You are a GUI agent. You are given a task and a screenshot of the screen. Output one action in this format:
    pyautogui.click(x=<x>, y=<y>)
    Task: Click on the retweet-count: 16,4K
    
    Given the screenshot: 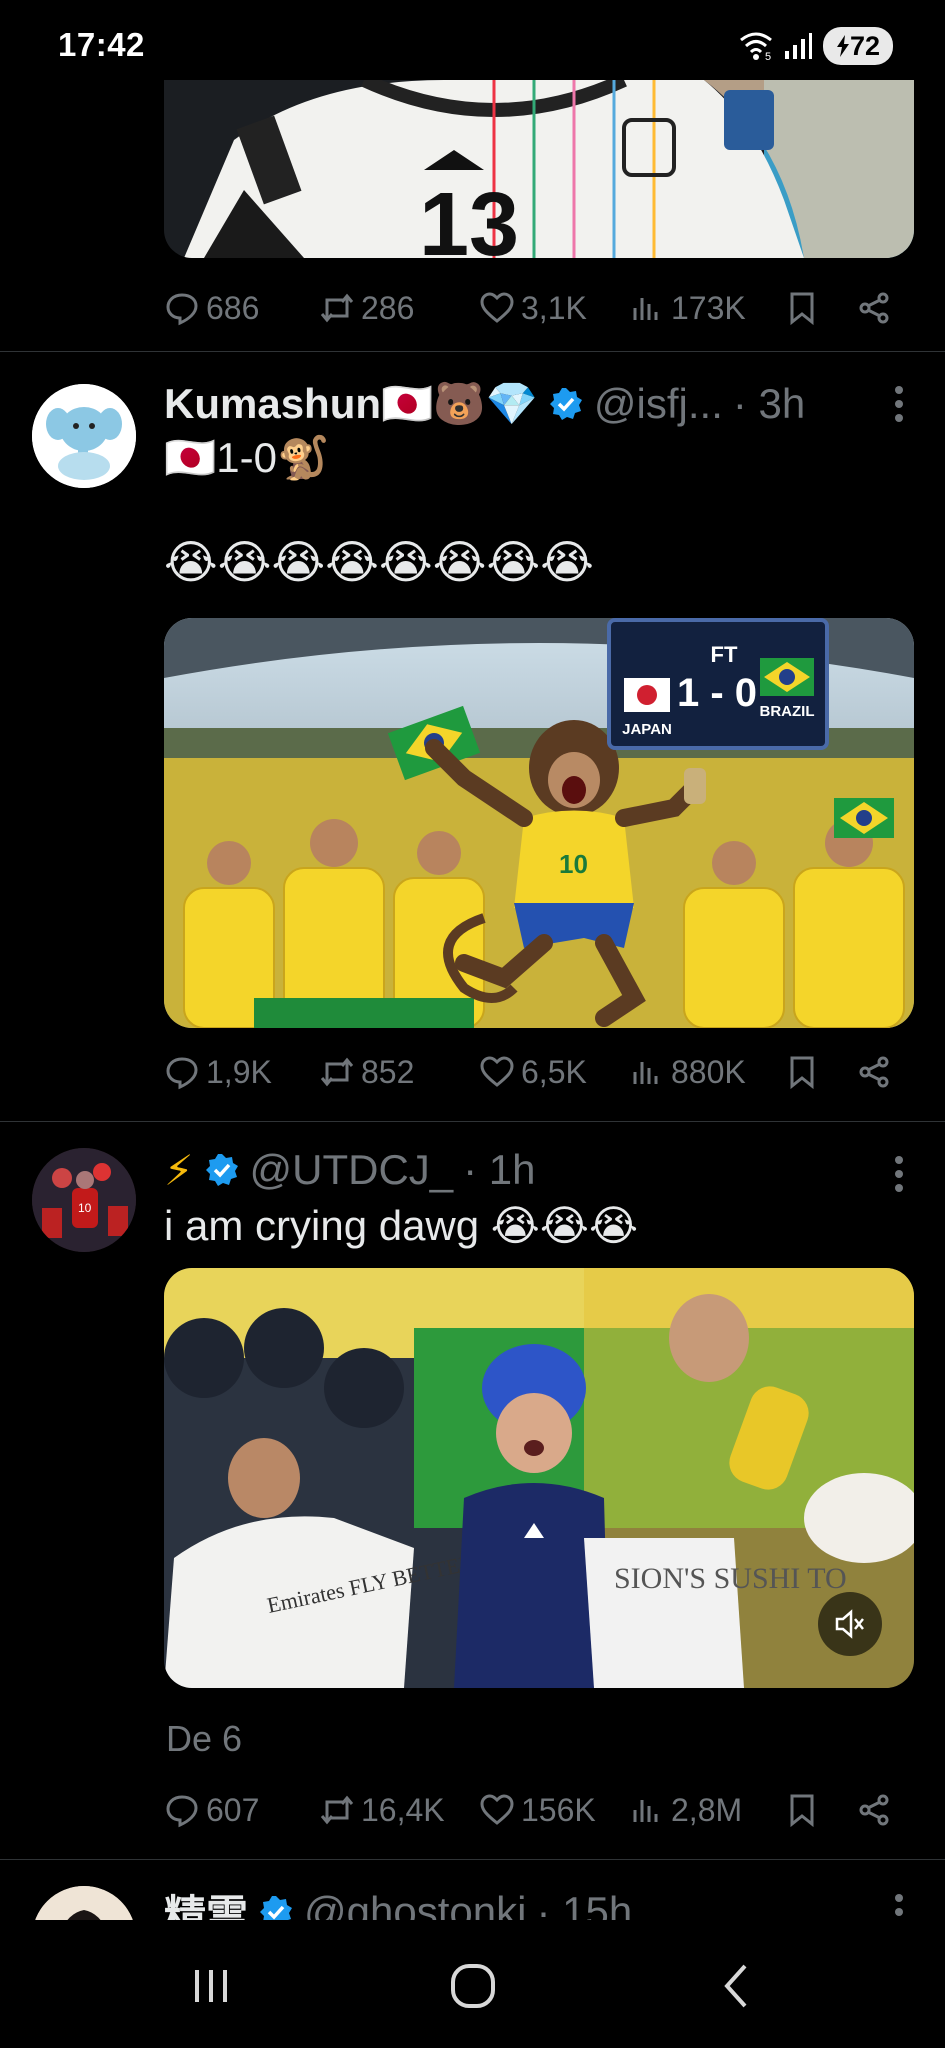 What is the action you would take?
    pyautogui.click(x=403, y=1809)
    